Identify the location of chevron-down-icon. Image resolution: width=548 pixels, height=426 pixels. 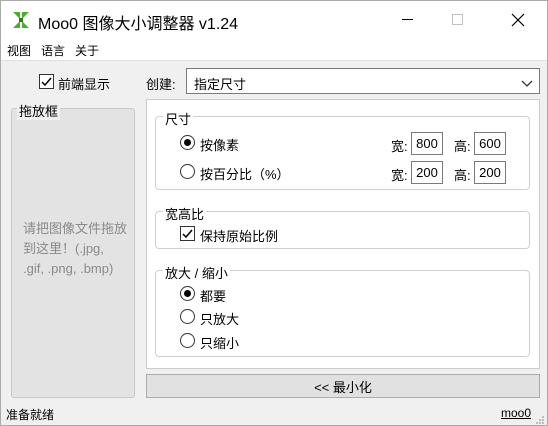
(527, 83).